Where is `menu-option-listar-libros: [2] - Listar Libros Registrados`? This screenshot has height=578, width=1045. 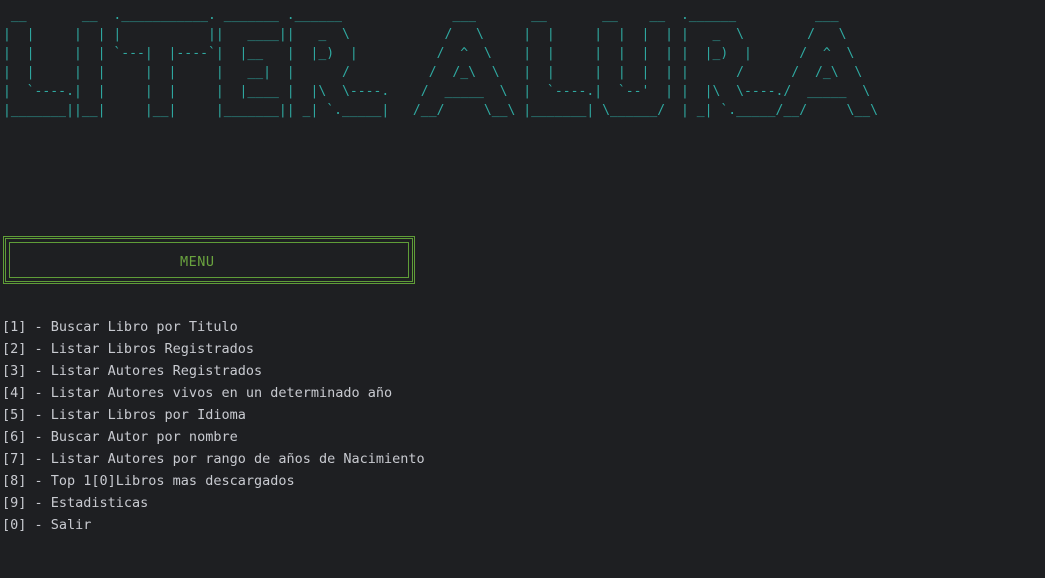 menu-option-listar-libros: [2] - Listar Libros Registrados is located at coordinates (128, 349).